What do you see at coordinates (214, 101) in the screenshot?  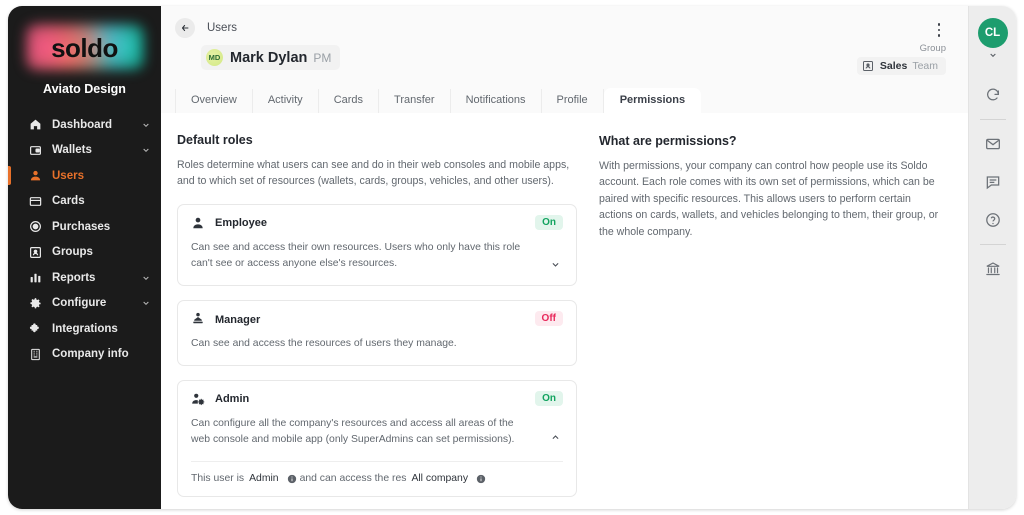 I see `tab-overview: Overview` at bounding box center [214, 101].